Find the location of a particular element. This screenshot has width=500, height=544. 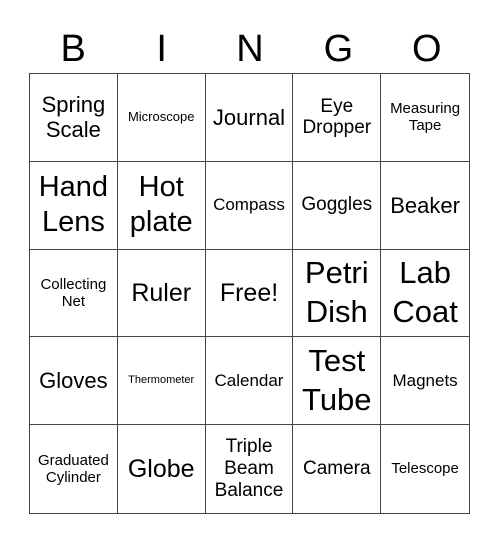

bingo-cell: Thermometer is located at coordinates (161, 381).